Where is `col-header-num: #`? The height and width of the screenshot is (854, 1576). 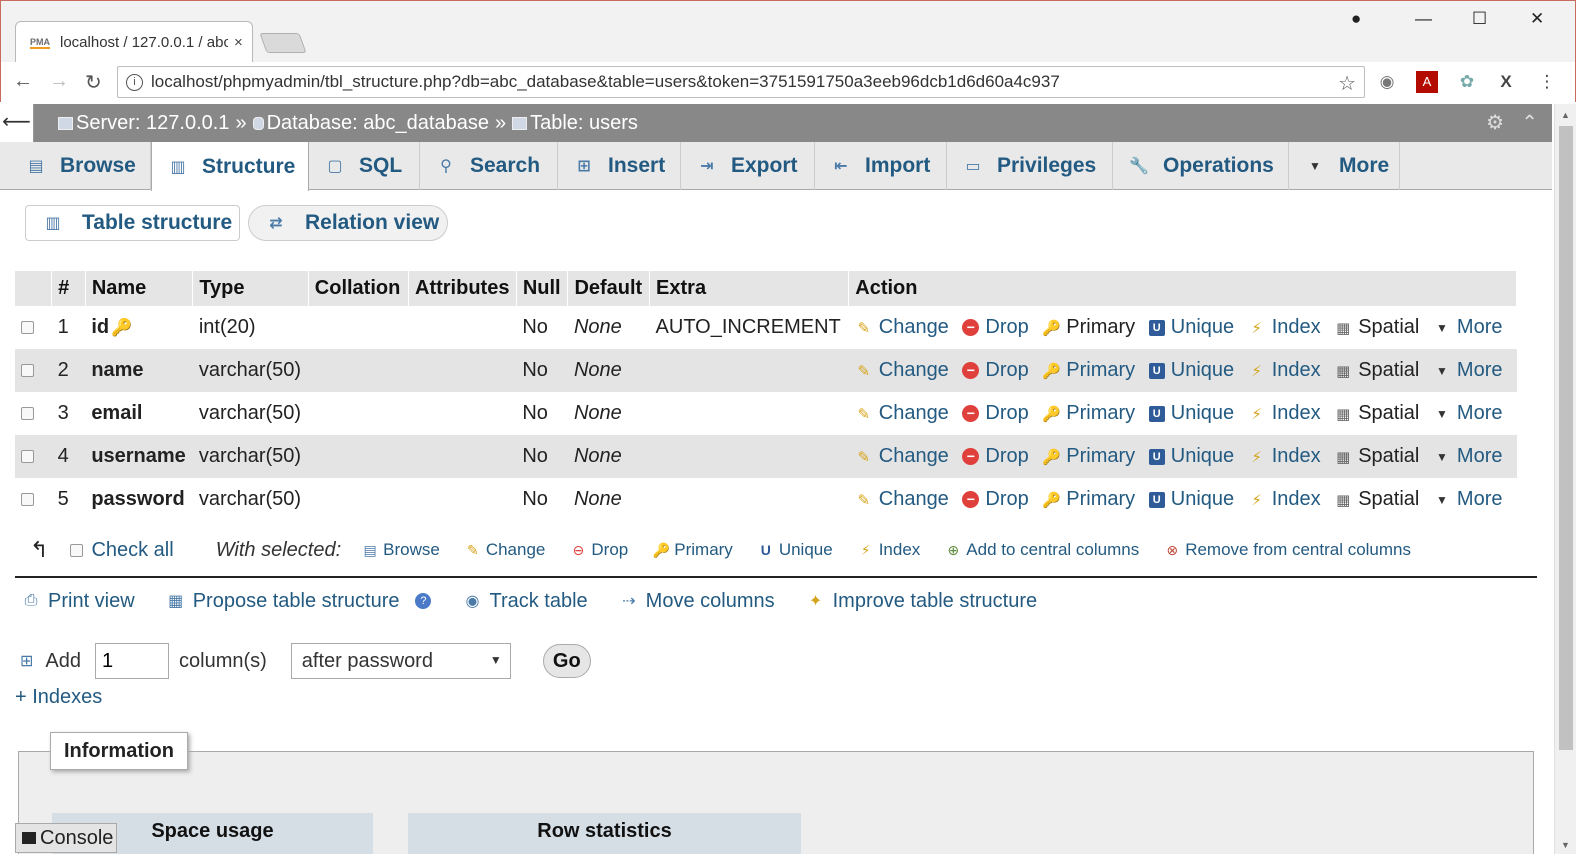 col-header-num: # is located at coordinates (68, 288).